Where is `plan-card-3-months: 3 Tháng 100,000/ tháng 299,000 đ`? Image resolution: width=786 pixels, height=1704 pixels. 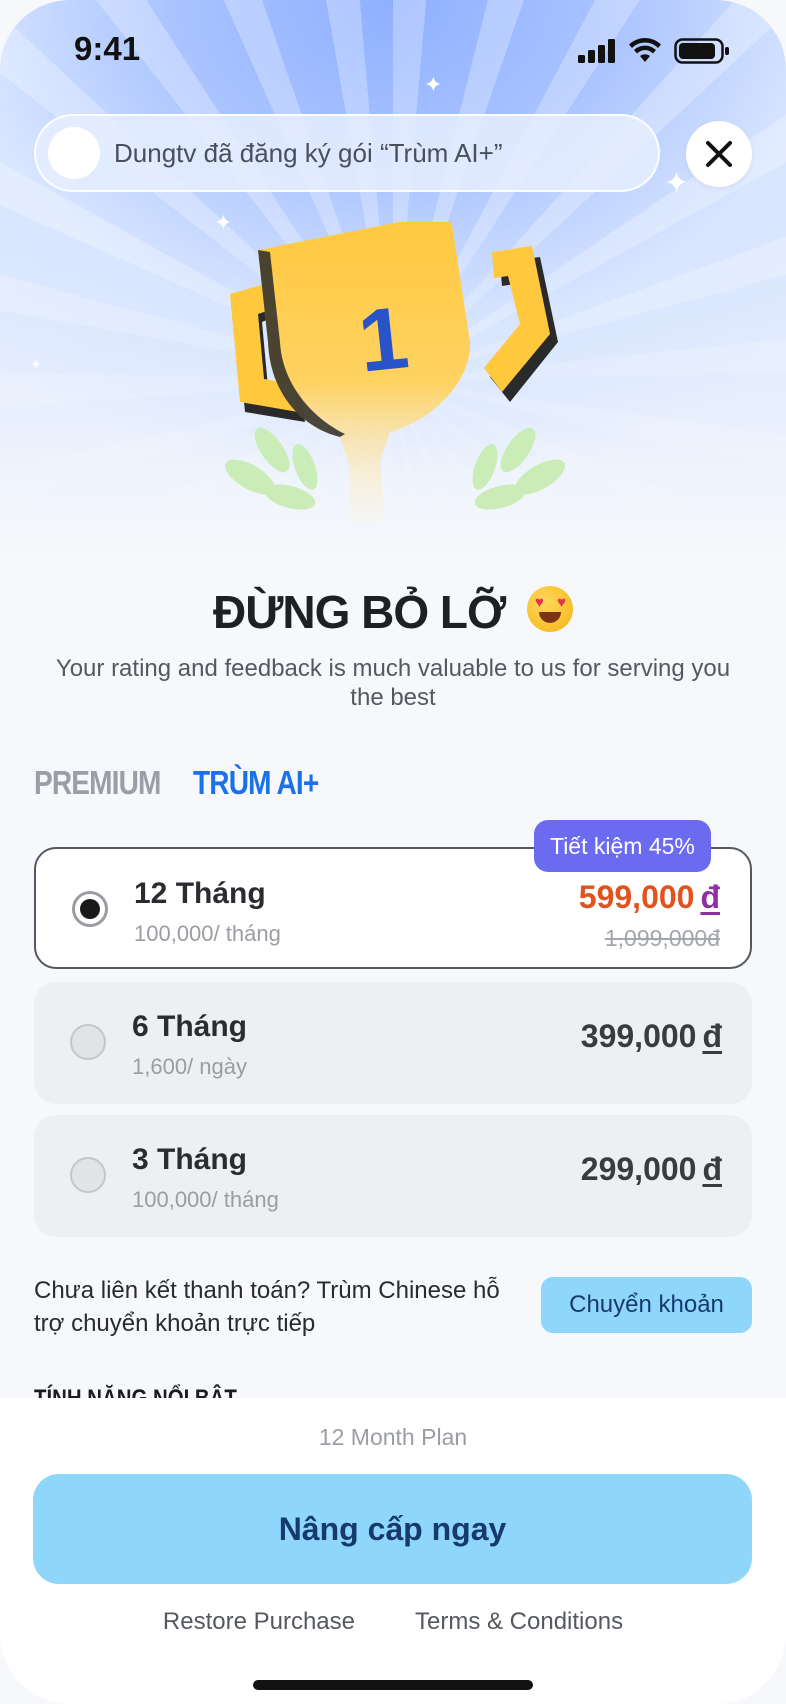 plan-card-3-months: 3 Tháng 100,000/ tháng 299,000 đ is located at coordinates (393, 1176).